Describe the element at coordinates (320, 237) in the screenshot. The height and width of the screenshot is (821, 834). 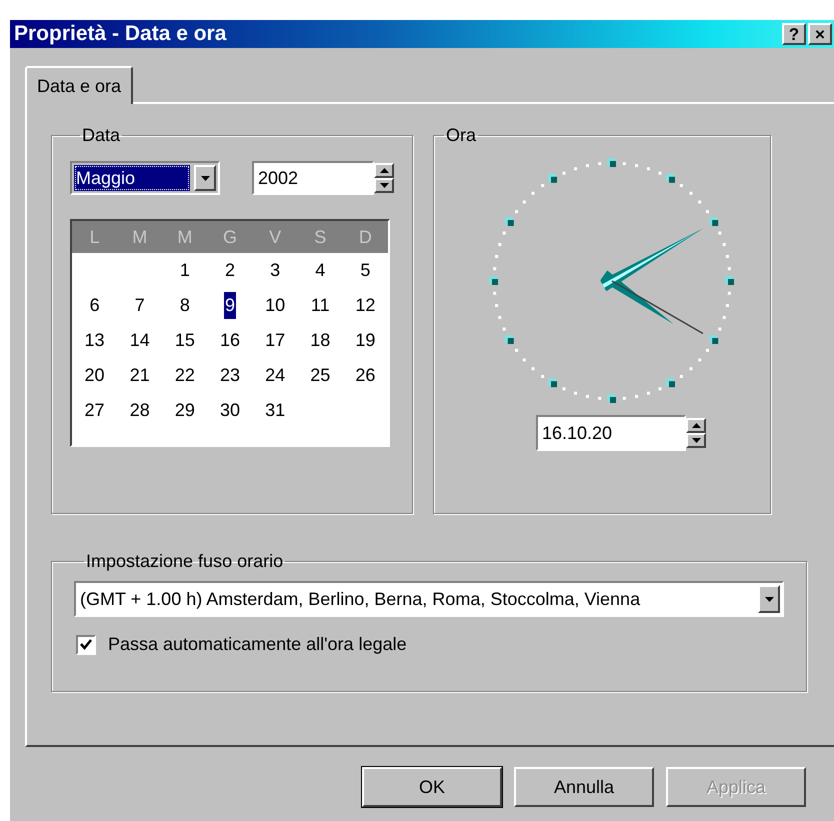
I see `weekday-header: S` at that location.